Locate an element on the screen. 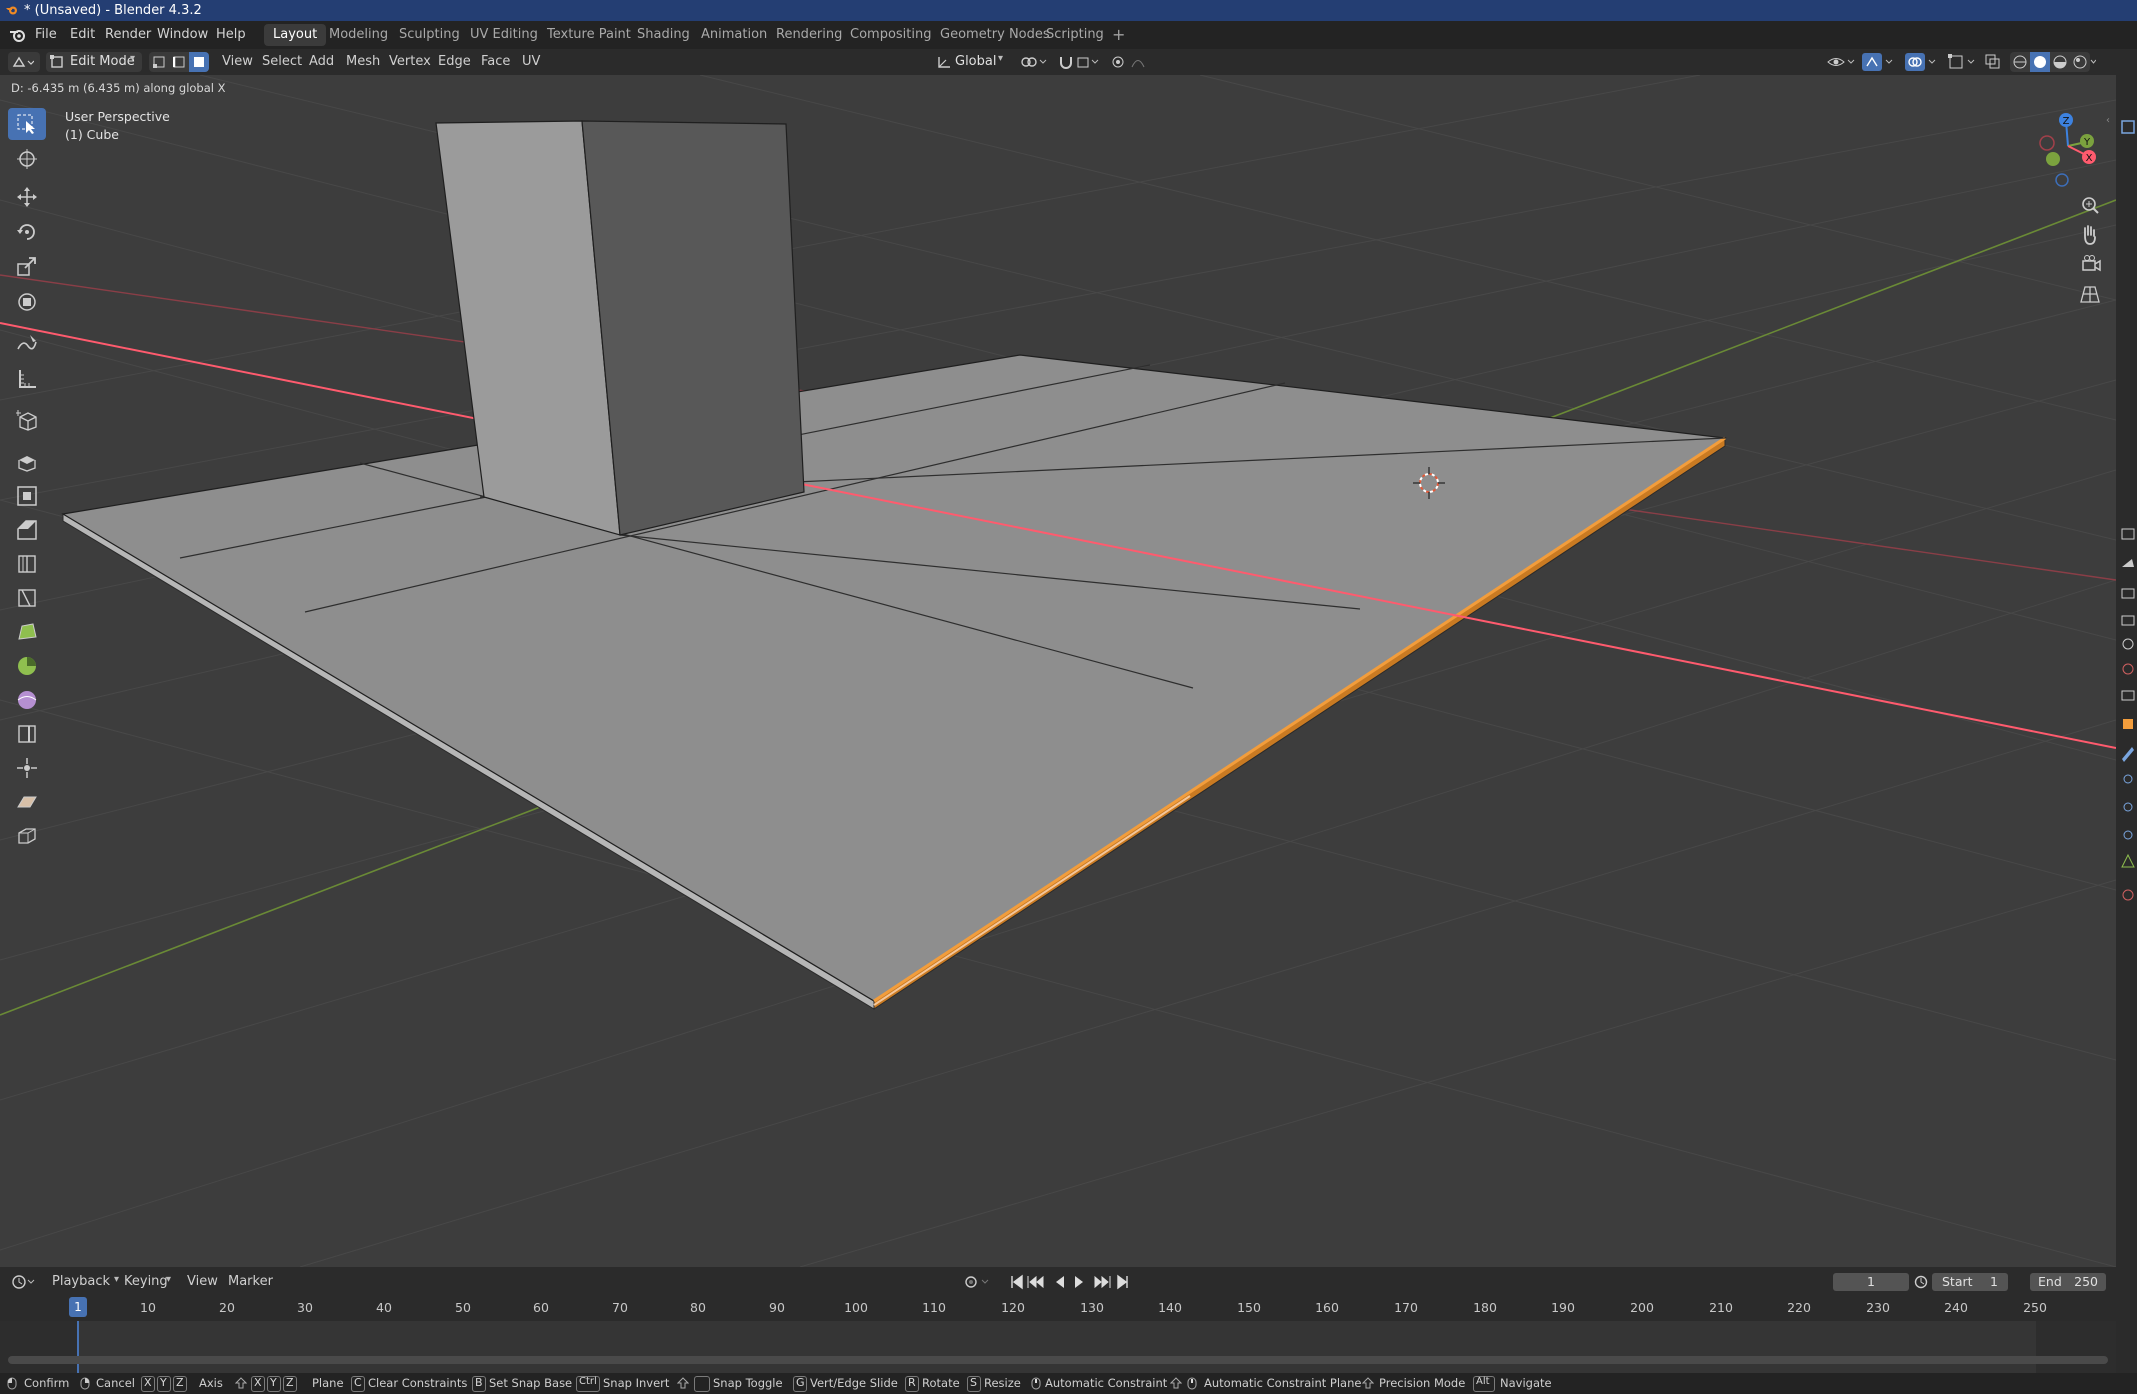  camera-icon is located at coordinates (2091, 263).